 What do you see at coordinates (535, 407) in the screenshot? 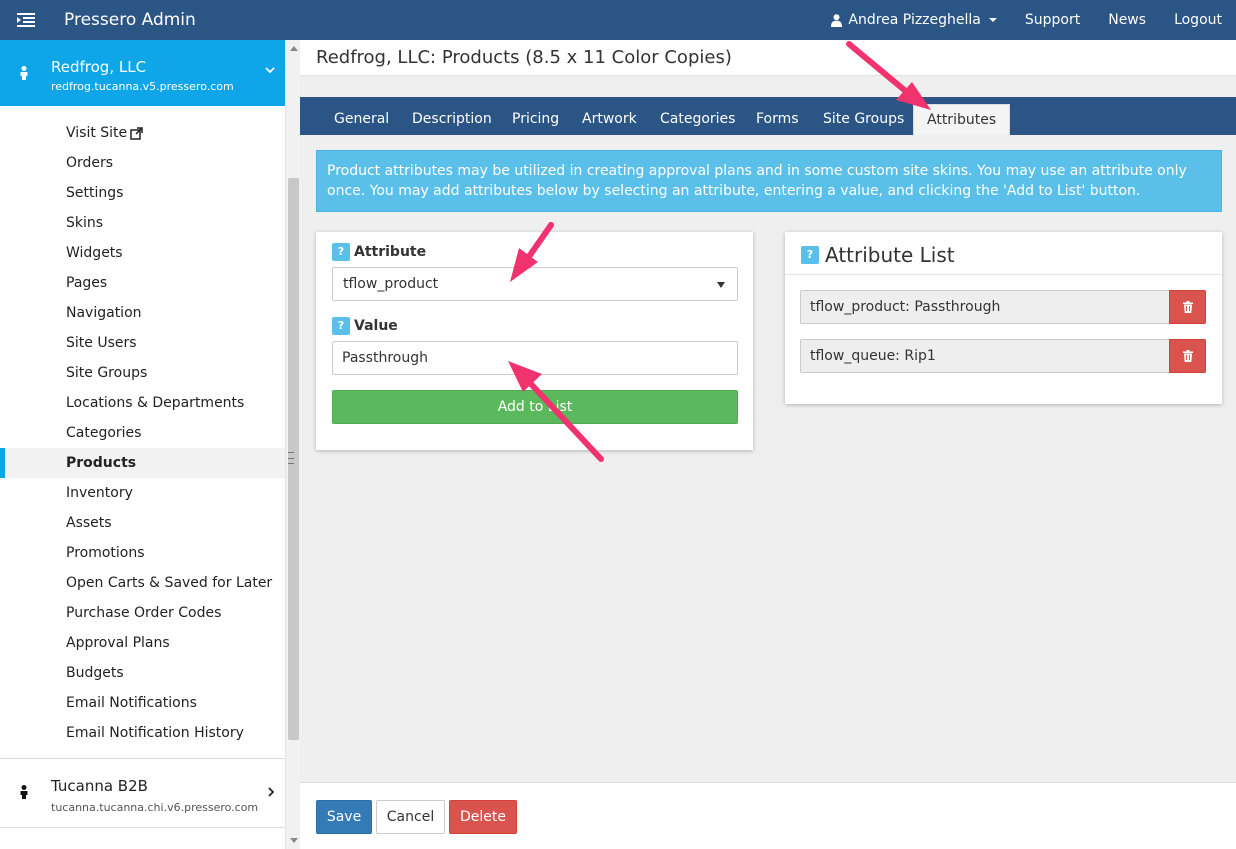
I see `add-to-list-button: Add to List` at bounding box center [535, 407].